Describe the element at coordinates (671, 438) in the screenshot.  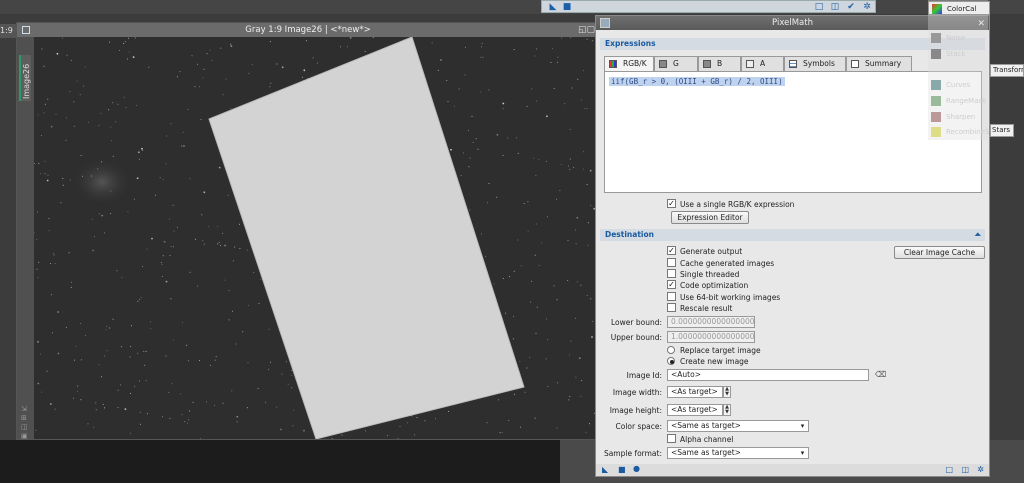
I see `alpha-channel-checkbox` at that location.